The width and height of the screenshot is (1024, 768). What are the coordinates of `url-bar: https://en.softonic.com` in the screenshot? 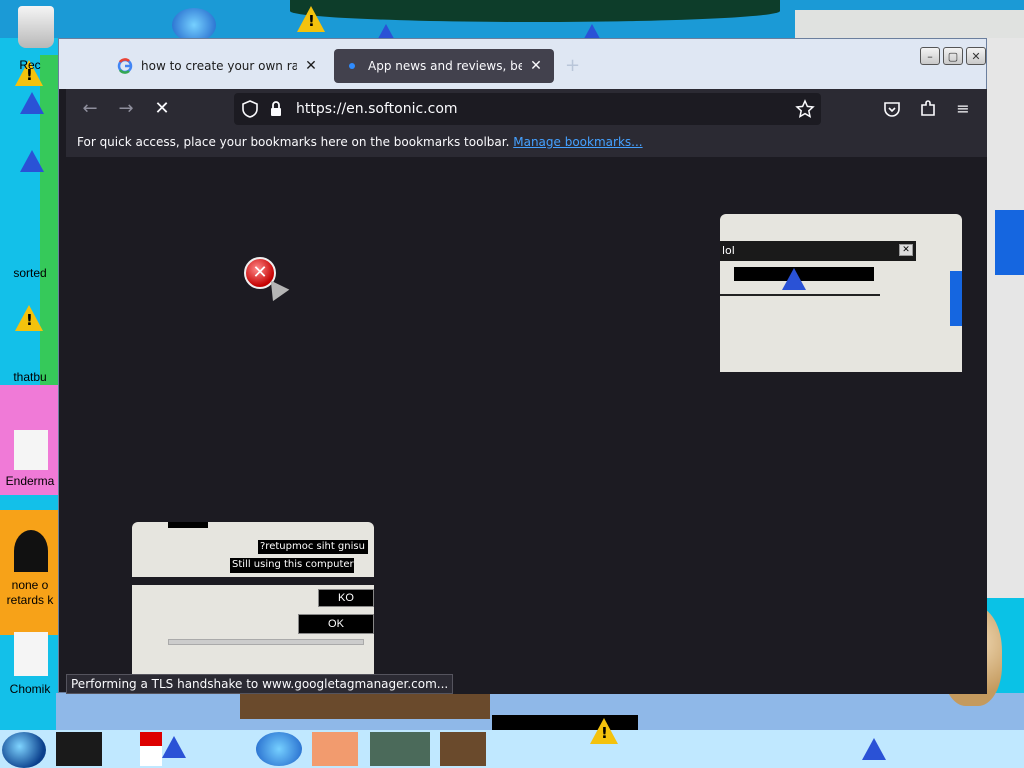 It's located at (527, 109).